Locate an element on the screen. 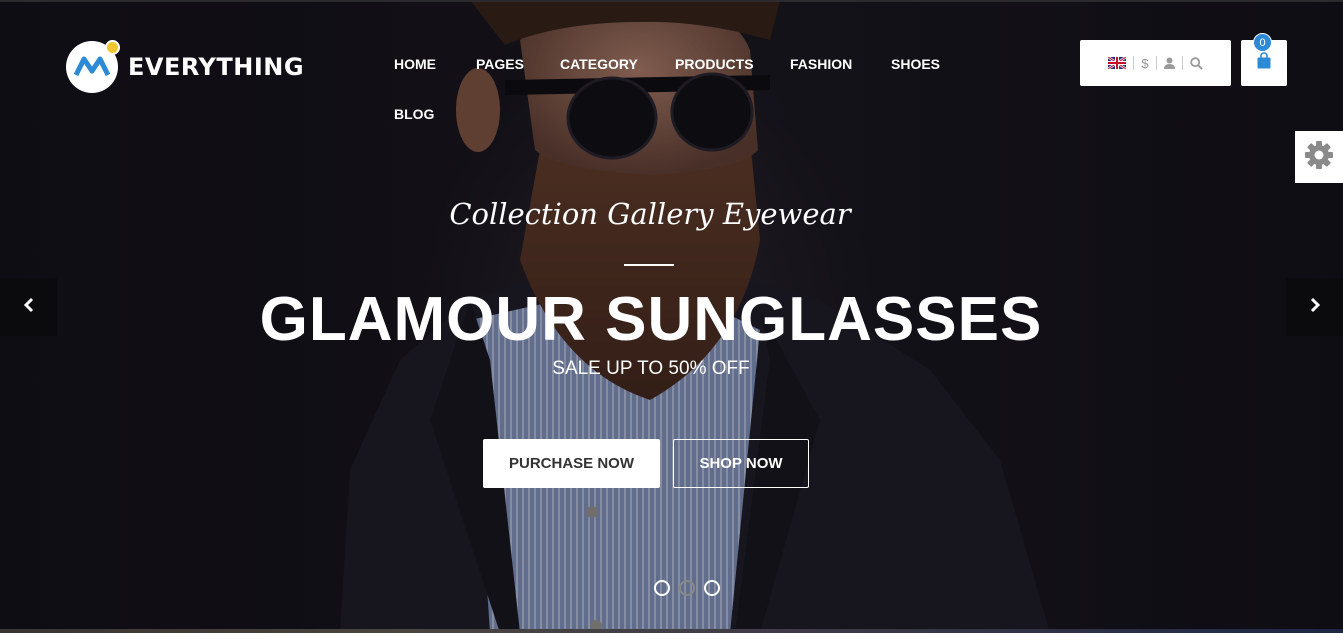 The width and height of the screenshot is (1343, 633). uk-flag-icon is located at coordinates (1117, 63).